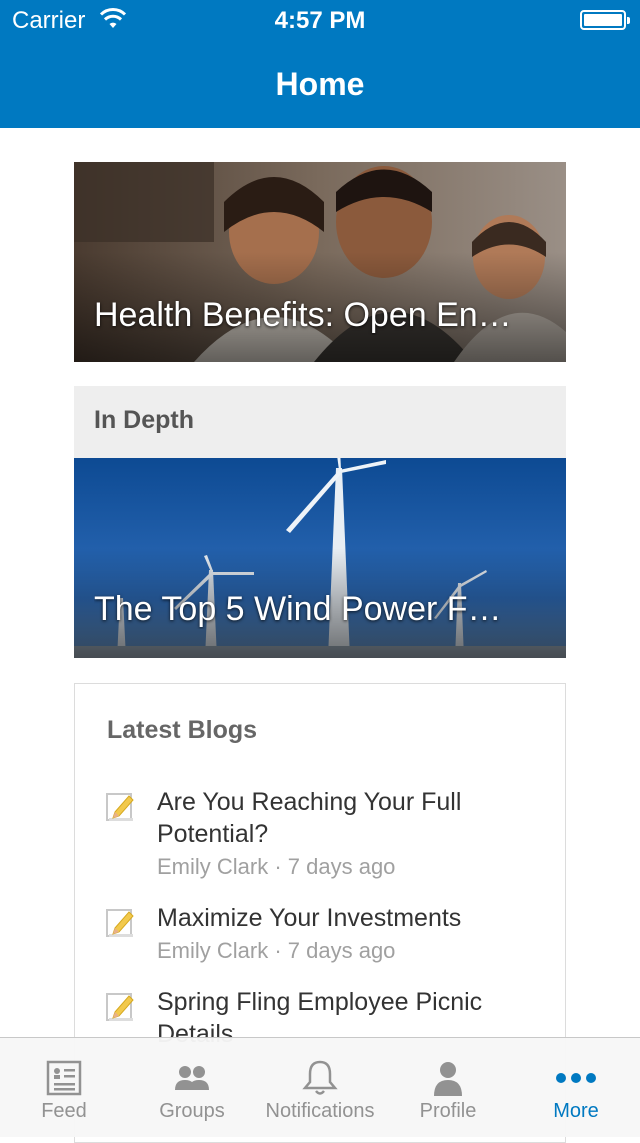 This screenshot has width=640, height=1143. Describe the element at coordinates (192, 1111) in the screenshot. I see `tab-label: Groups` at that location.